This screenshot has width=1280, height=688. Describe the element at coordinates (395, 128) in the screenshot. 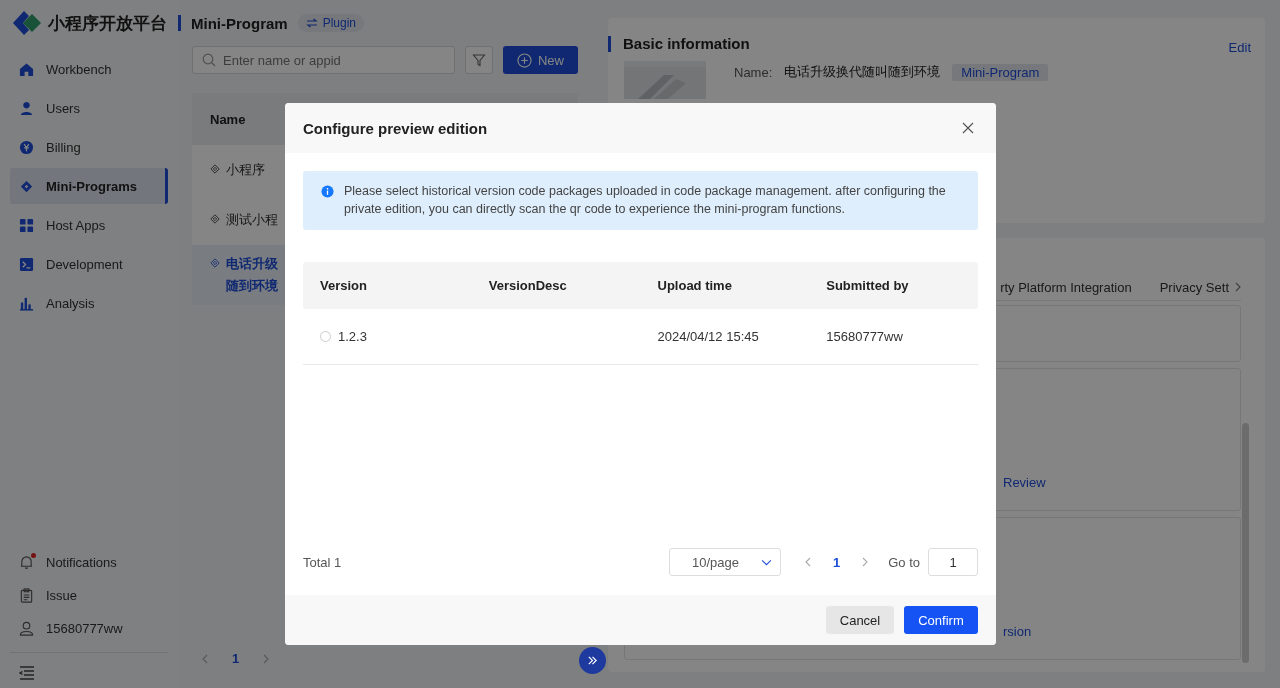

I see `dialog-title: Configure preview edition` at that location.